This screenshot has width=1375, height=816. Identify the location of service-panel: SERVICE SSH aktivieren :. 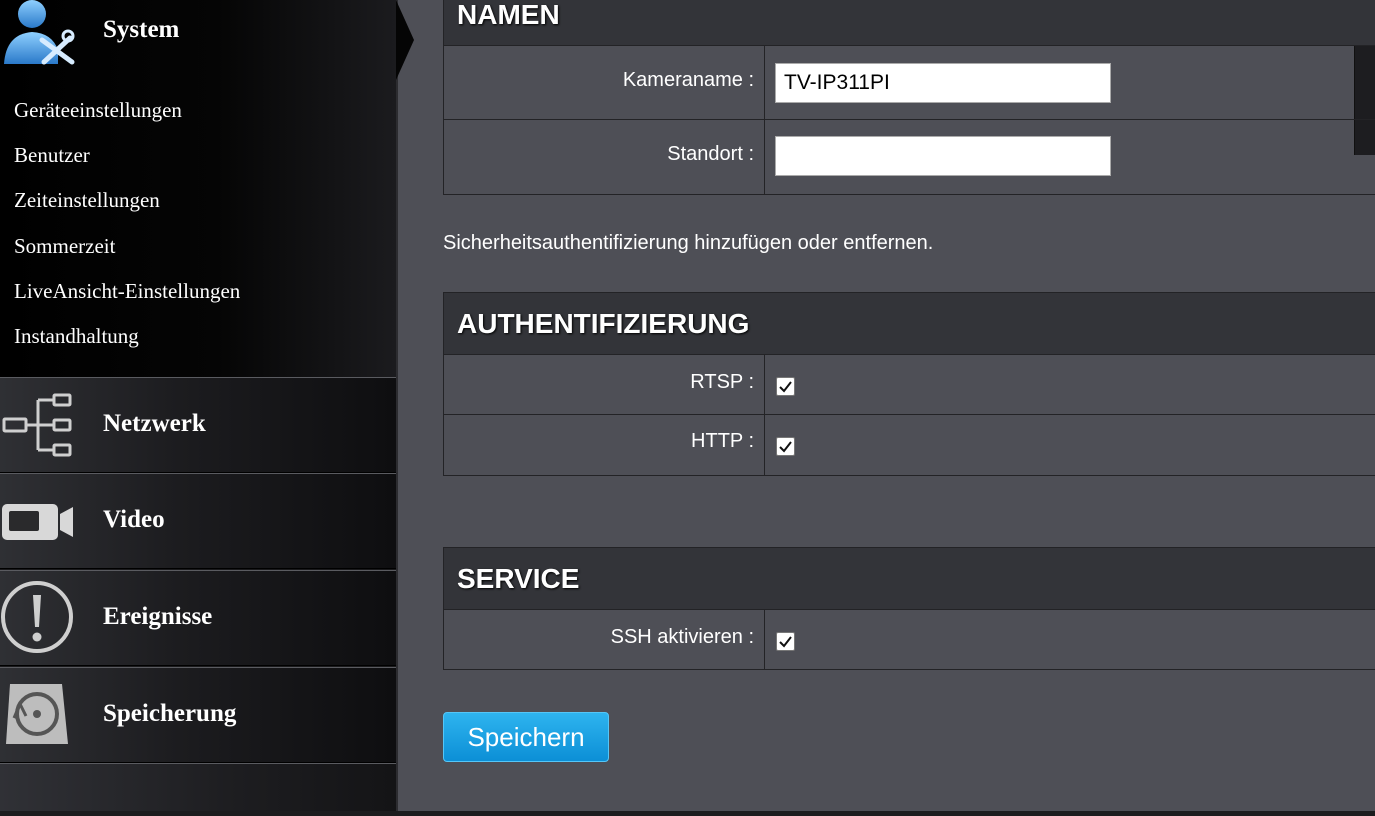
(909, 608).